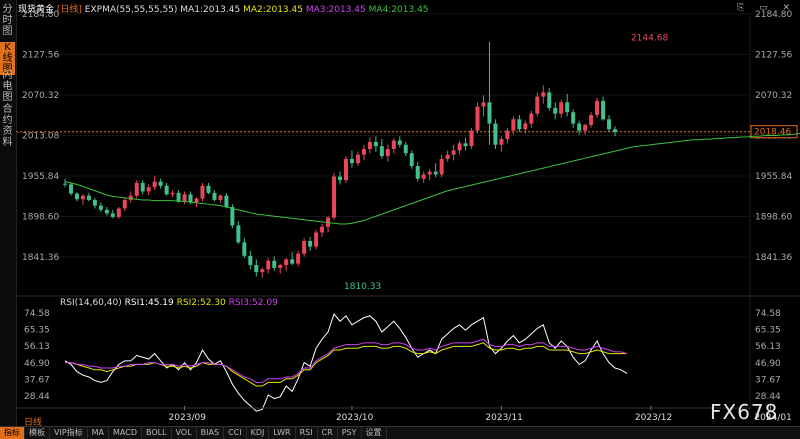 This screenshot has height=439, width=800. Describe the element at coordinates (40, 96) in the screenshot. I see `main-y-tick-left: 2070.32` at that location.